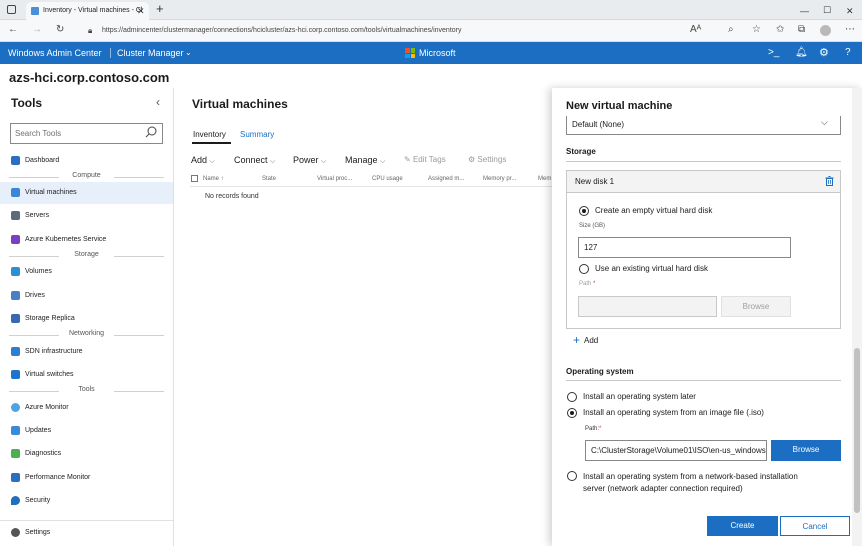  I want to click on default-select-dropdown: Default (None), so click(703, 125).